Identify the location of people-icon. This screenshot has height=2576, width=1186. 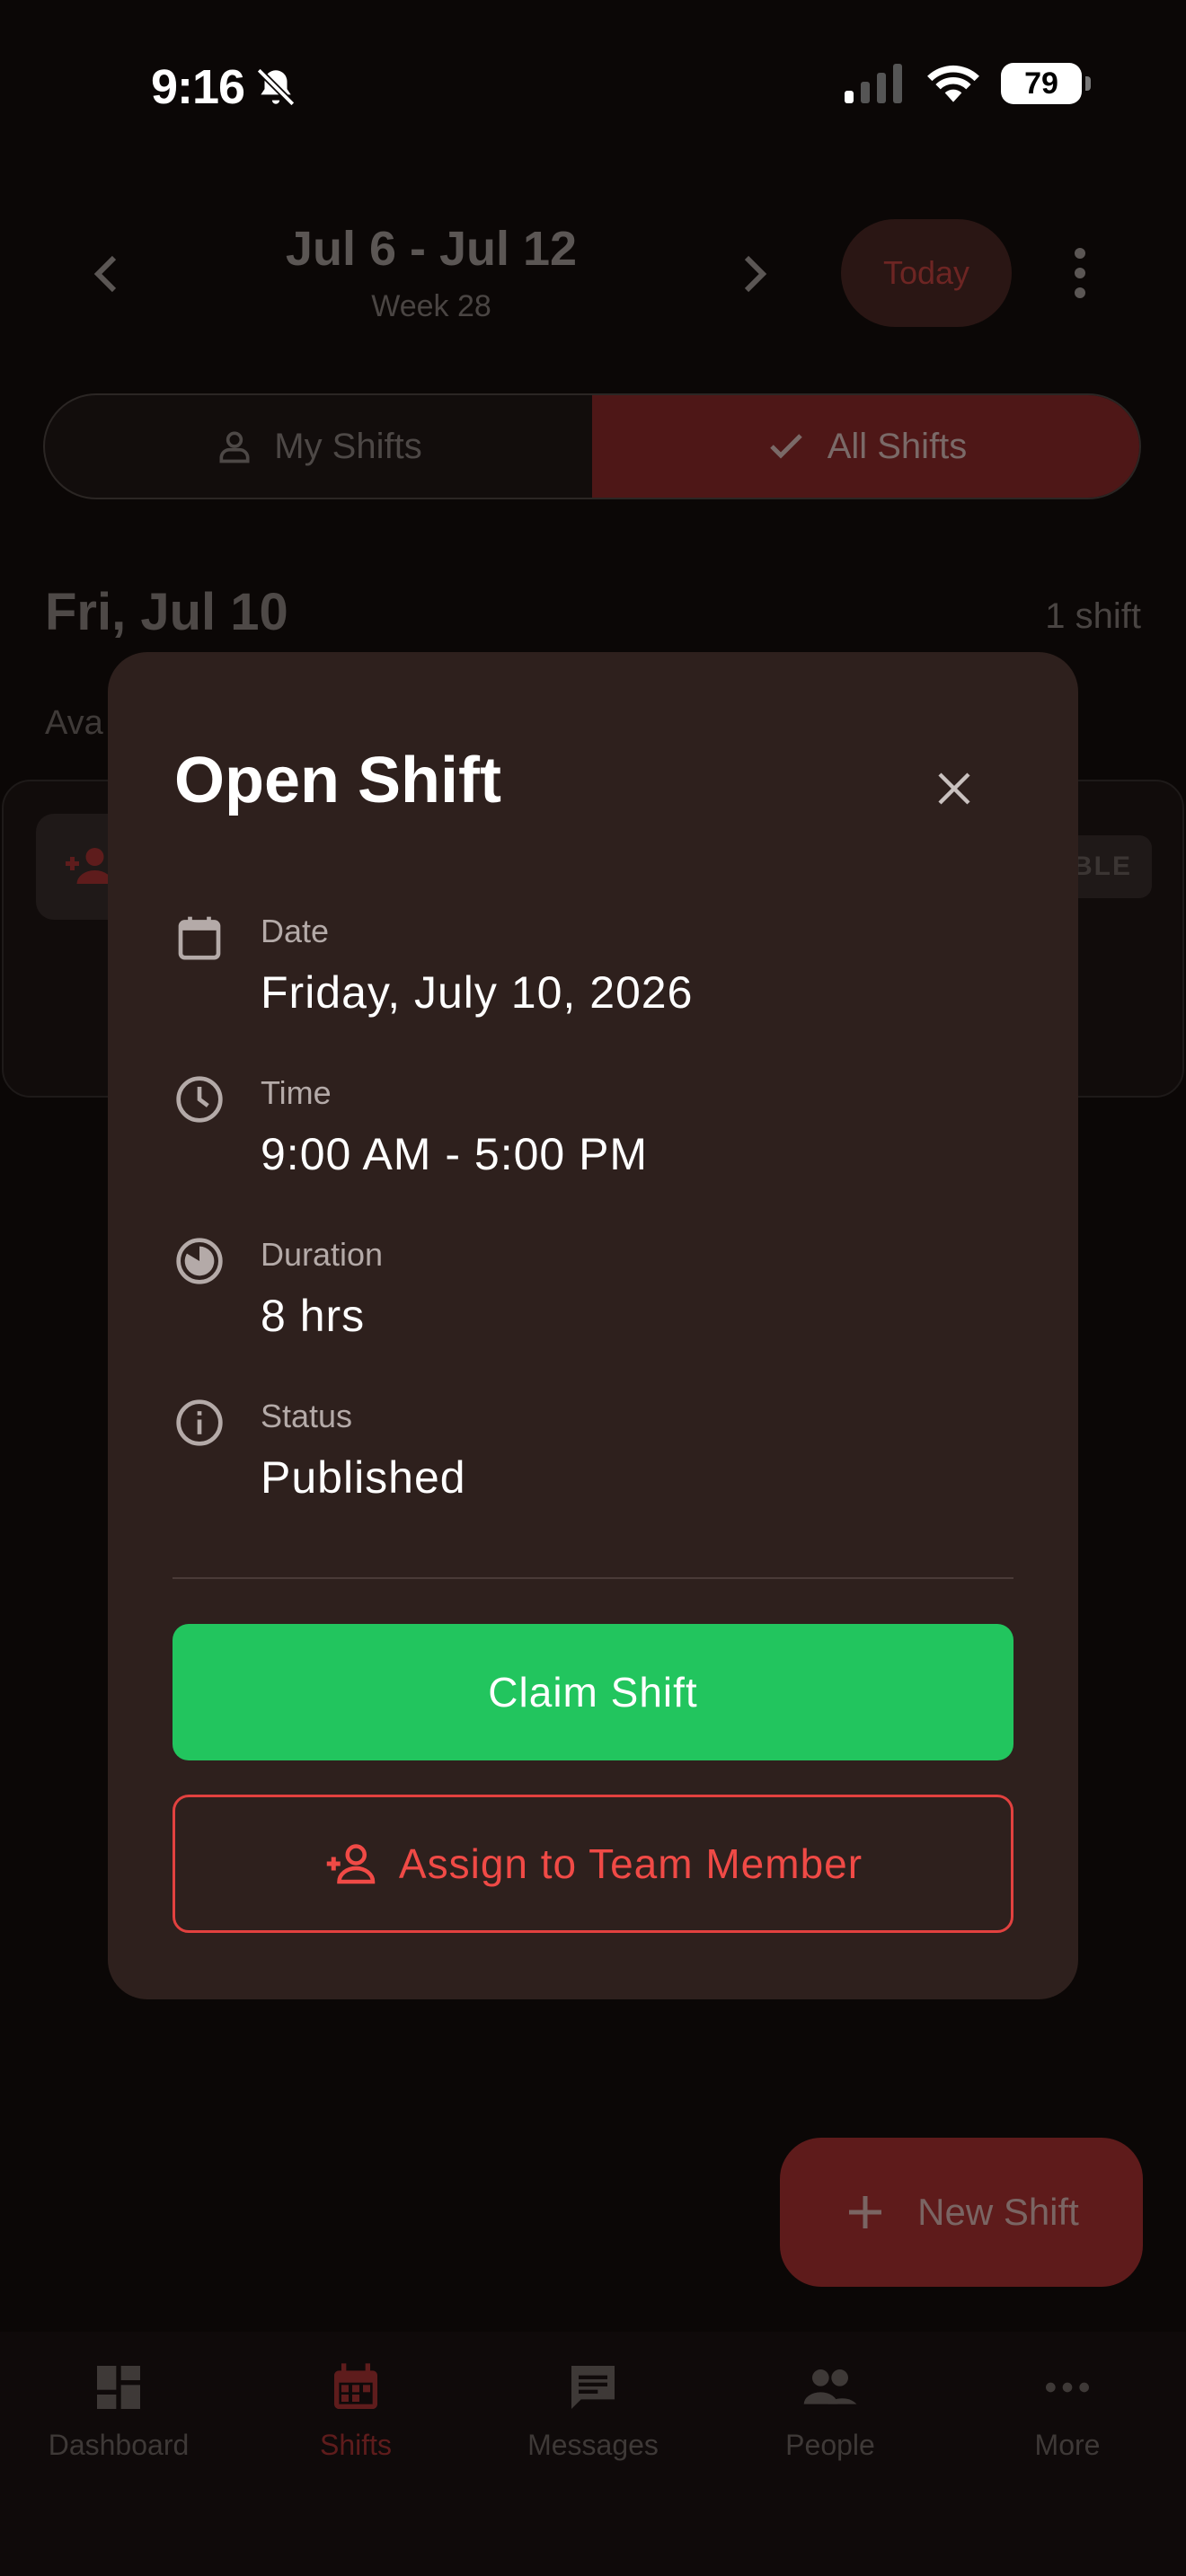
(830, 2386).